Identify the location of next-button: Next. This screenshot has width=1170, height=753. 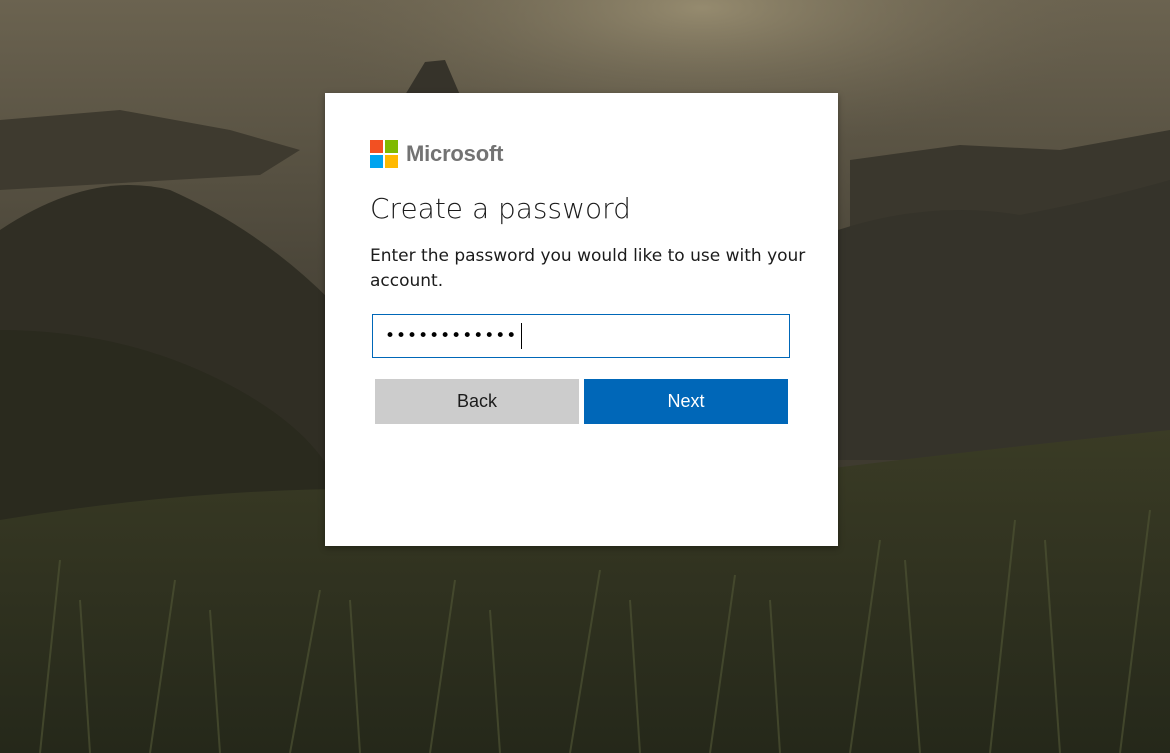
(686, 401).